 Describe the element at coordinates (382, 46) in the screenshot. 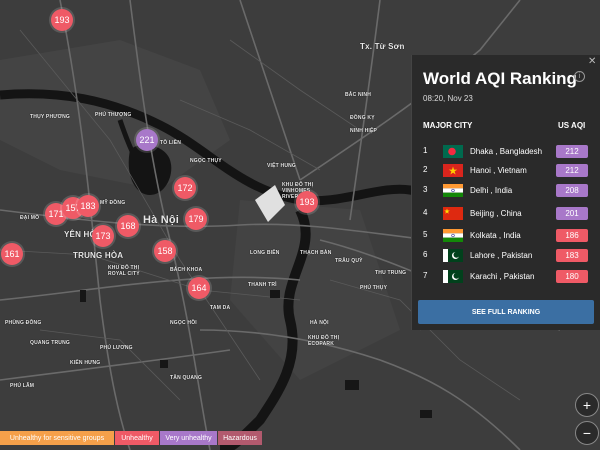

I see `map-label-tu-son: Tx. Từ Sơn` at that location.